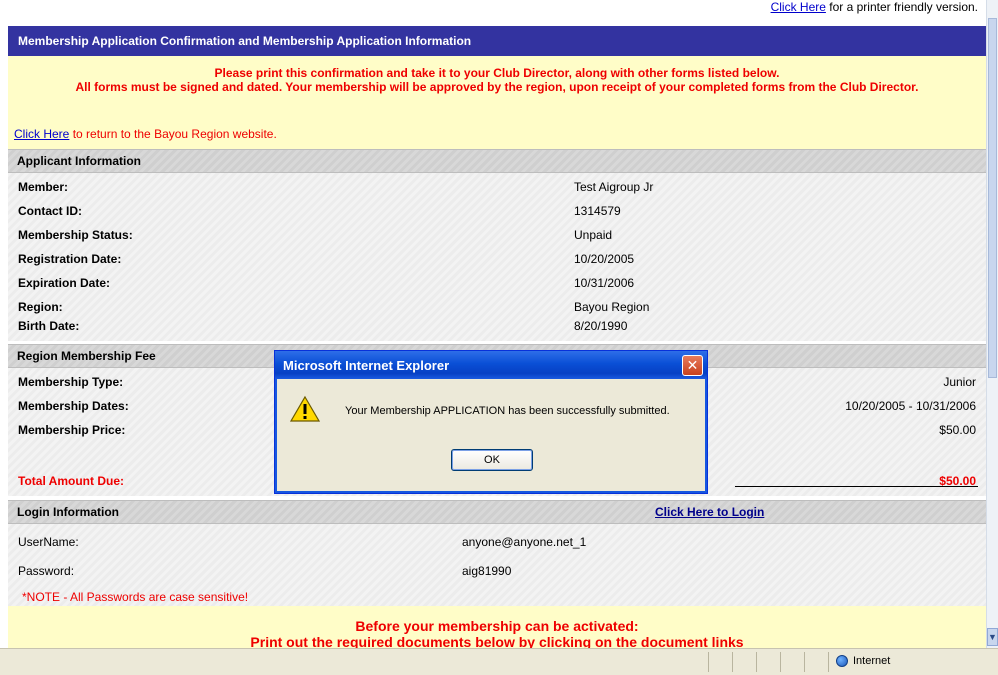 This screenshot has width=998, height=675. Describe the element at coordinates (497, 161) in the screenshot. I see `applicant-section-heading: Applicant Information` at that location.